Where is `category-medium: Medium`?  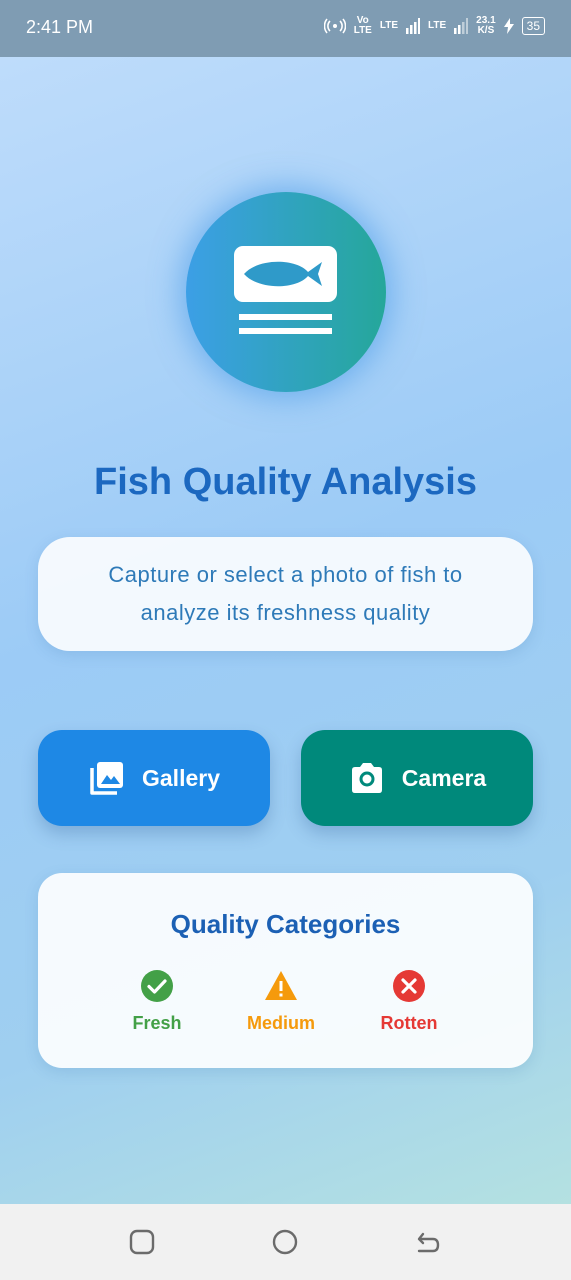
category-medium: Medium is located at coordinates (281, 1001).